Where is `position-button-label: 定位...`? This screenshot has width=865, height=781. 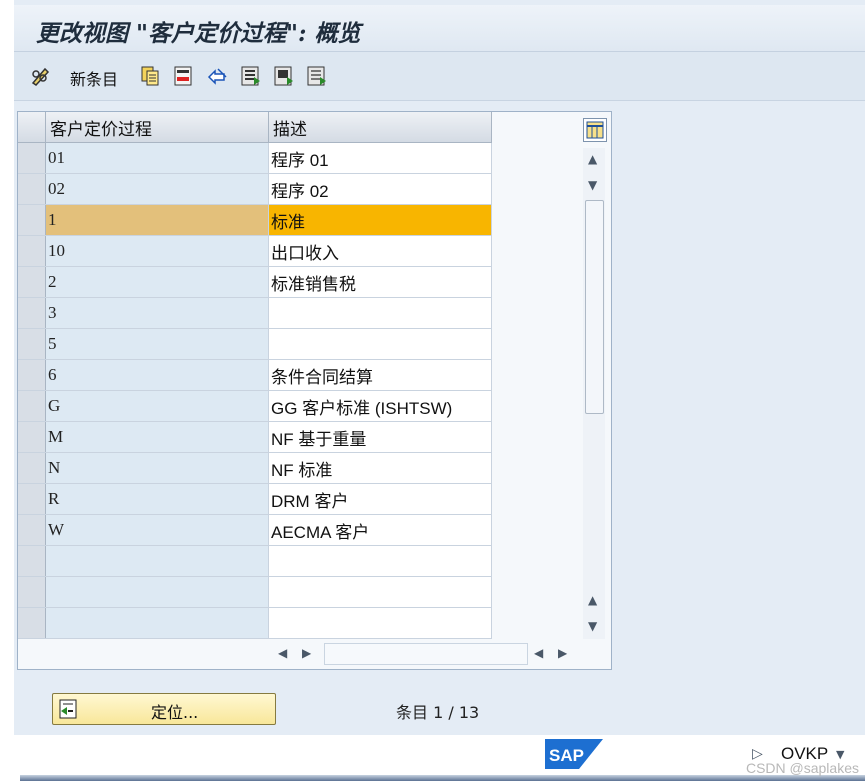 position-button-label: 定位... is located at coordinates (175, 712).